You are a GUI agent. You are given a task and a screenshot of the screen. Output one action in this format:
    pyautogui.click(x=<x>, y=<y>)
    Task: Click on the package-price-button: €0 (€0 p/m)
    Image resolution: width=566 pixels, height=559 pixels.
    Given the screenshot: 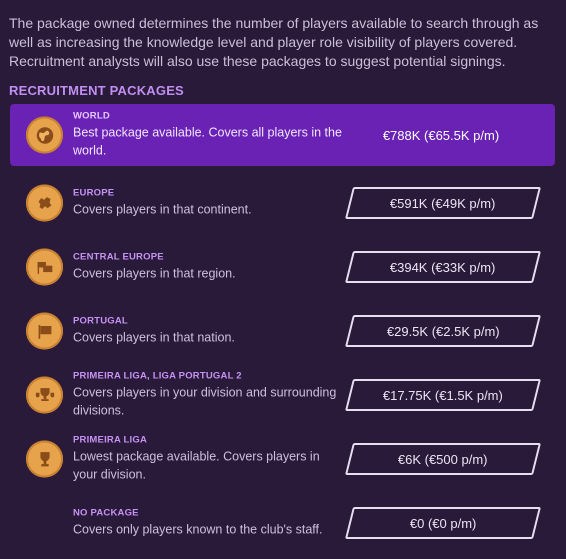 What is the action you would take?
    pyautogui.click(x=443, y=523)
    